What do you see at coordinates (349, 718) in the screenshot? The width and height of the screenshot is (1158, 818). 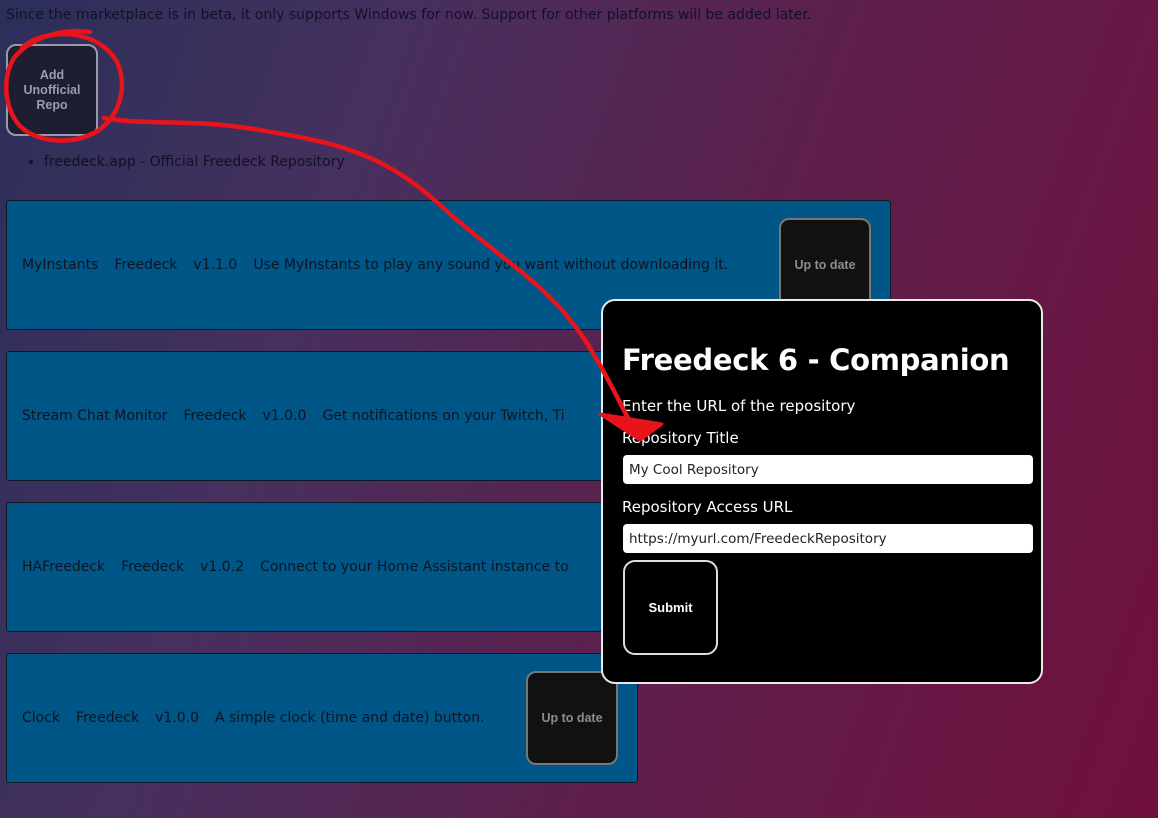 I see `plugin-description: A simple clock (time and date) button.` at bounding box center [349, 718].